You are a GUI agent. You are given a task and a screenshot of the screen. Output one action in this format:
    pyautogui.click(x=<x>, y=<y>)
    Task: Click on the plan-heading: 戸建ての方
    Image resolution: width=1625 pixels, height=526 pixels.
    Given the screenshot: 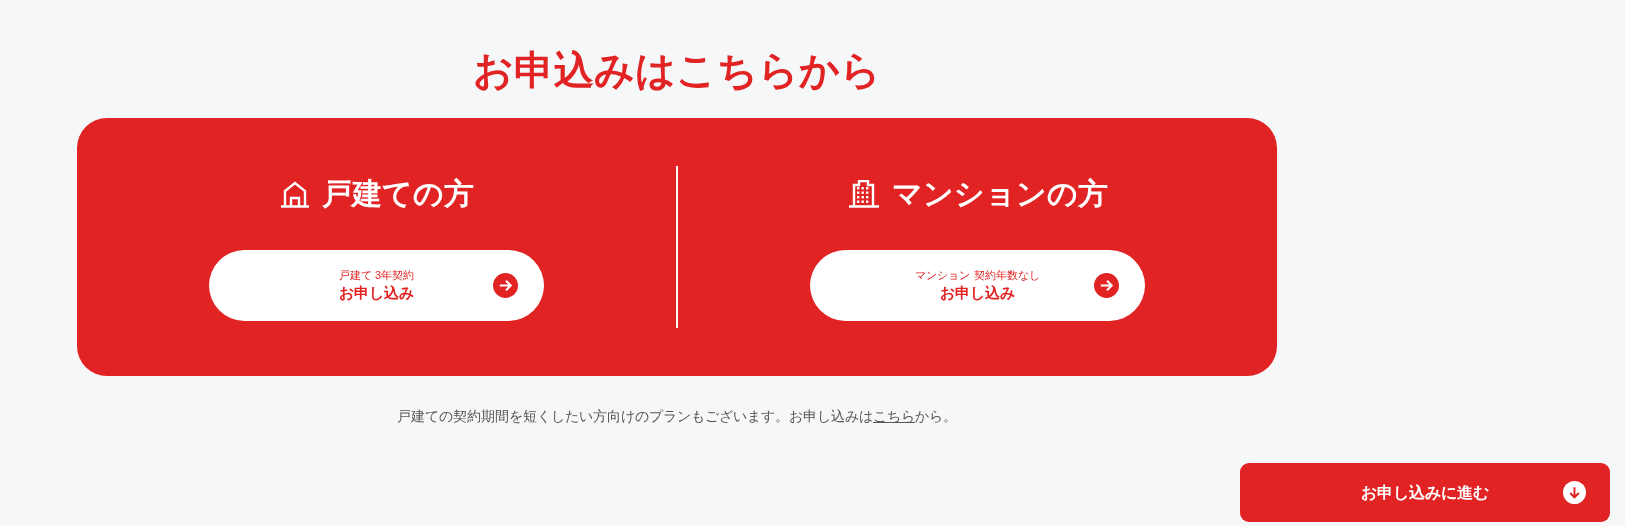 What is the action you would take?
    pyautogui.click(x=397, y=193)
    